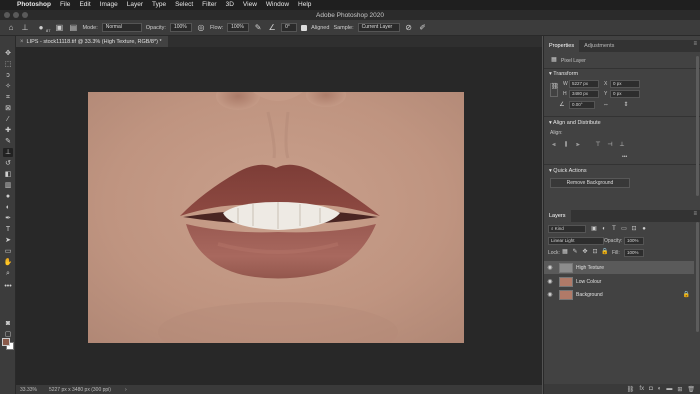 This screenshot has height=394, width=700. What do you see at coordinates (28, 390) in the screenshot?
I see `zoom-level: 33.33%` at bounding box center [28, 390].